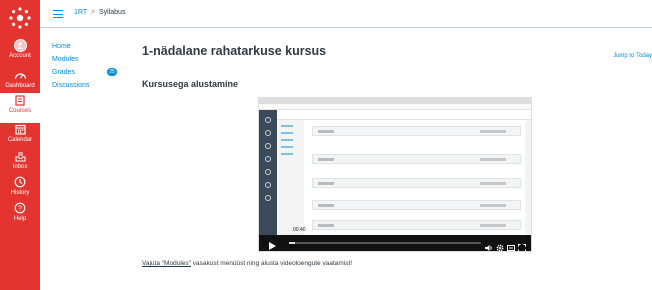 The height and width of the screenshot is (290, 652). I want to click on help-icon: ?, so click(20, 208).